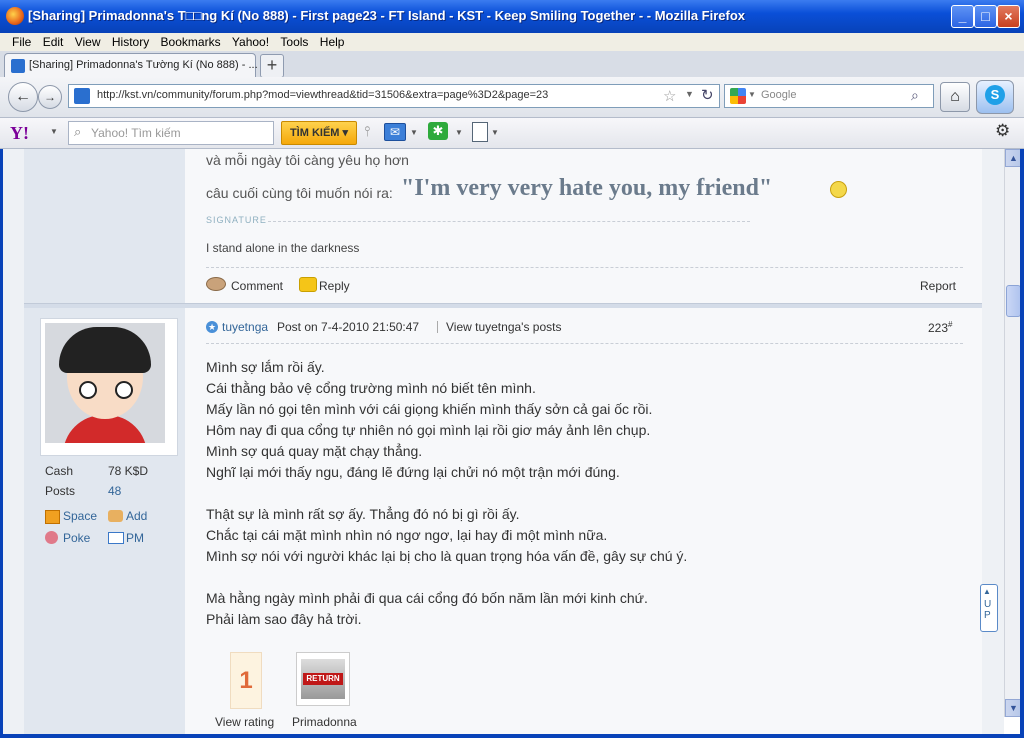 This screenshot has height=738, width=1024. What do you see at coordinates (414, 132) in the screenshot?
I see `mail-dropdown-icon: ▼` at bounding box center [414, 132].